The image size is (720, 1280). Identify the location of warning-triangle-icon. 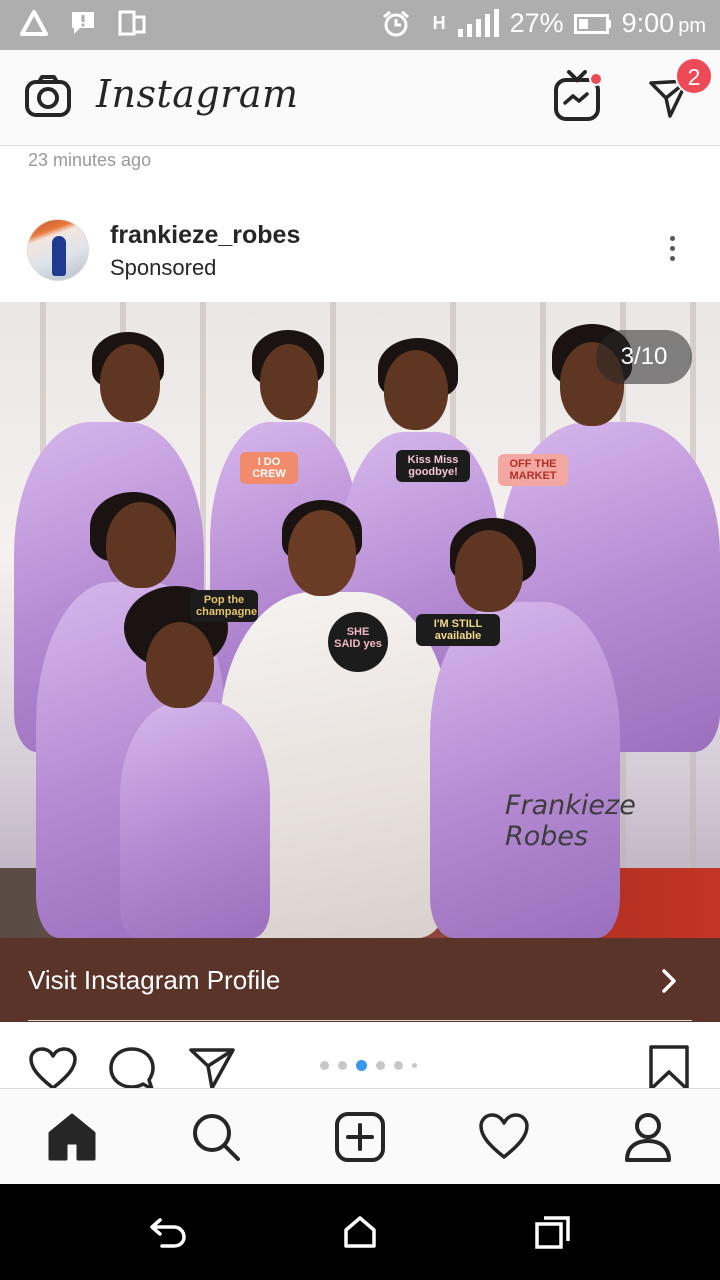
(34, 23).